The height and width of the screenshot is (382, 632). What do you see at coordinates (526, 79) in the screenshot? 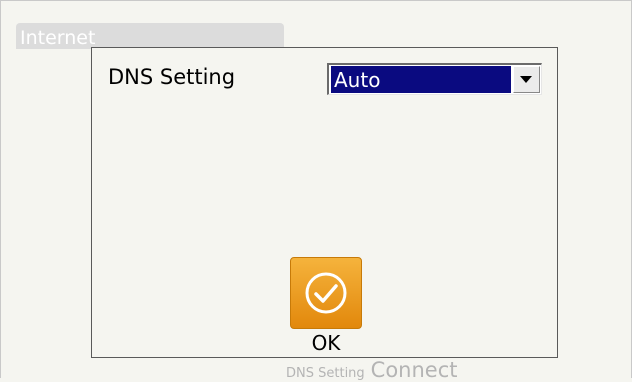
I see `chevron-down-icon` at bounding box center [526, 79].